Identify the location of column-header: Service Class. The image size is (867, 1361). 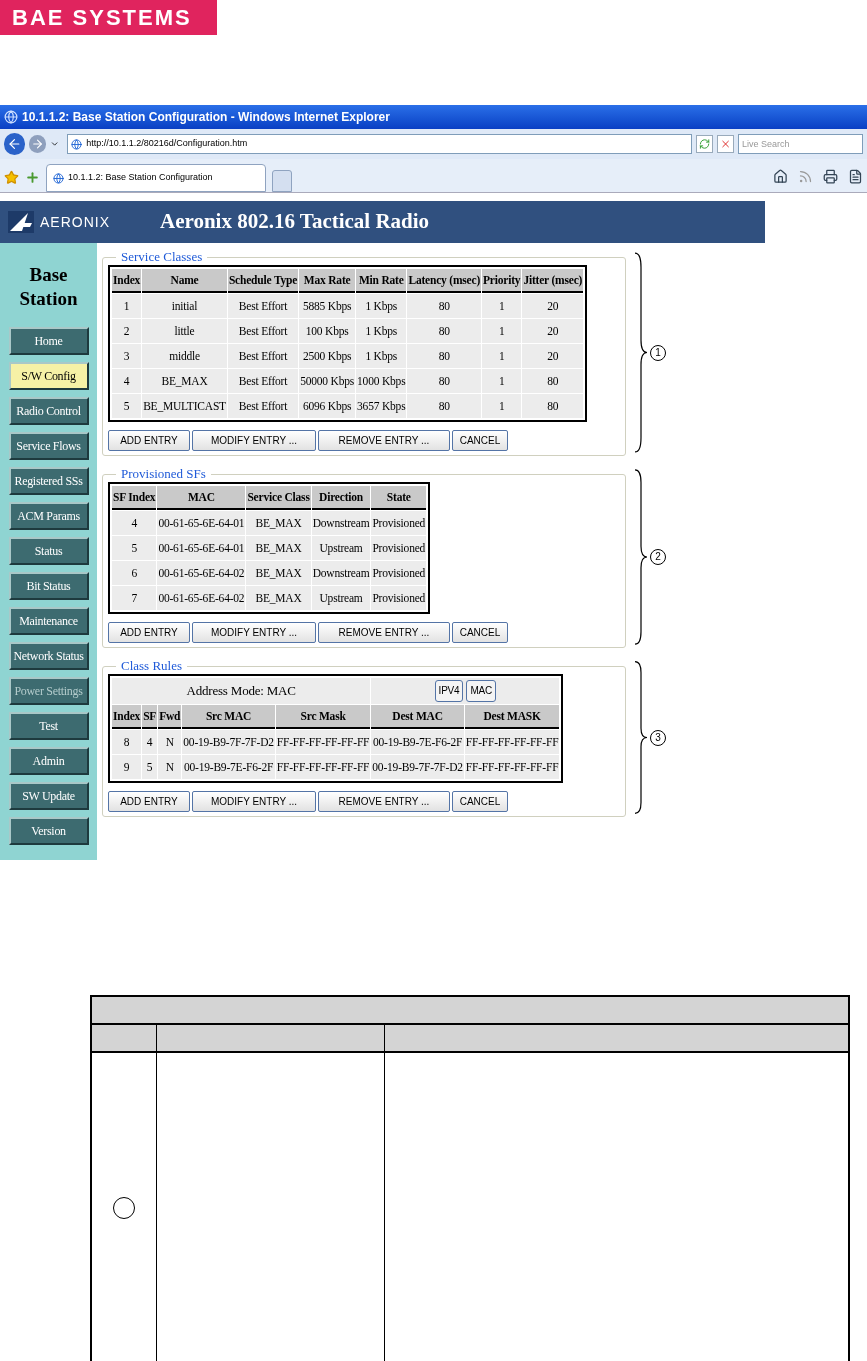
(278, 498).